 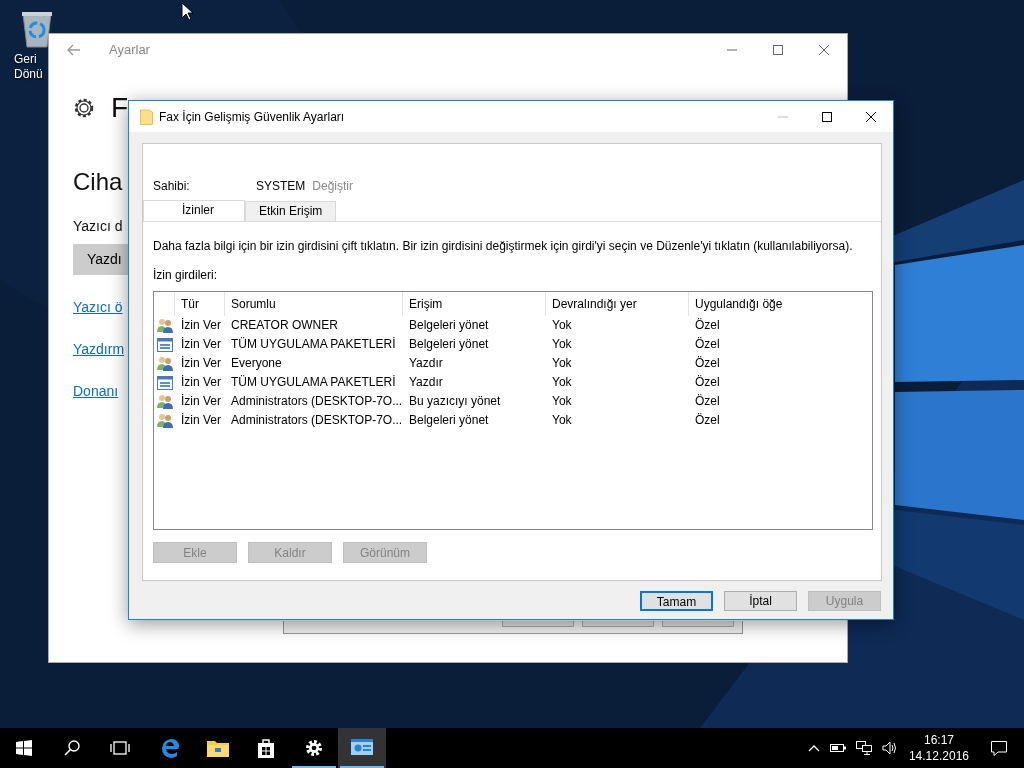 What do you see at coordinates (172, 186) in the screenshot?
I see `owner-label: Sahibi:` at bounding box center [172, 186].